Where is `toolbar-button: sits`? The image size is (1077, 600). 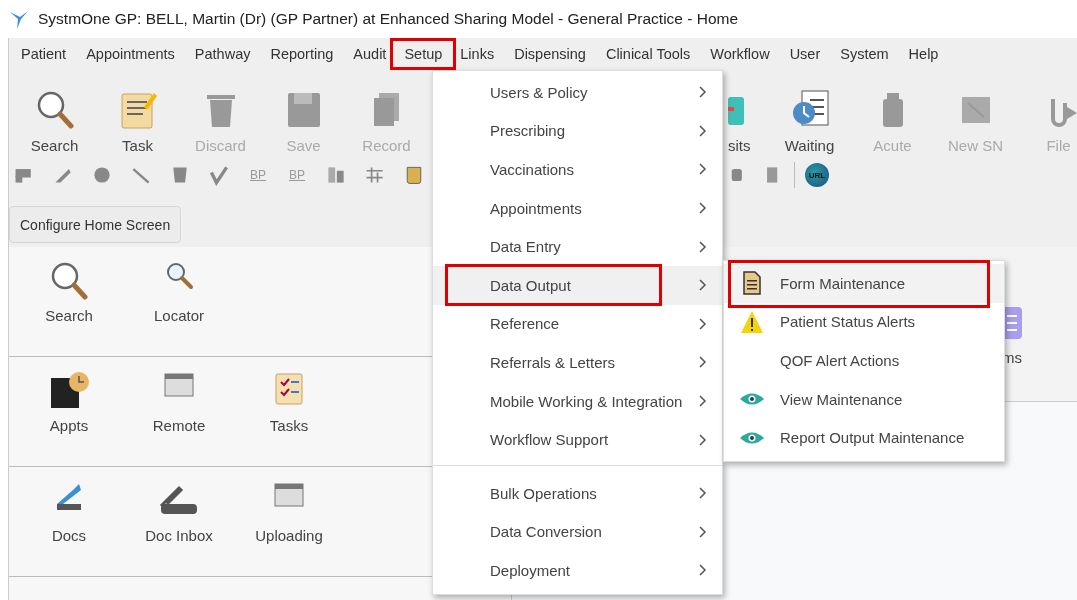 toolbar-button: sits is located at coordinates (748, 114).